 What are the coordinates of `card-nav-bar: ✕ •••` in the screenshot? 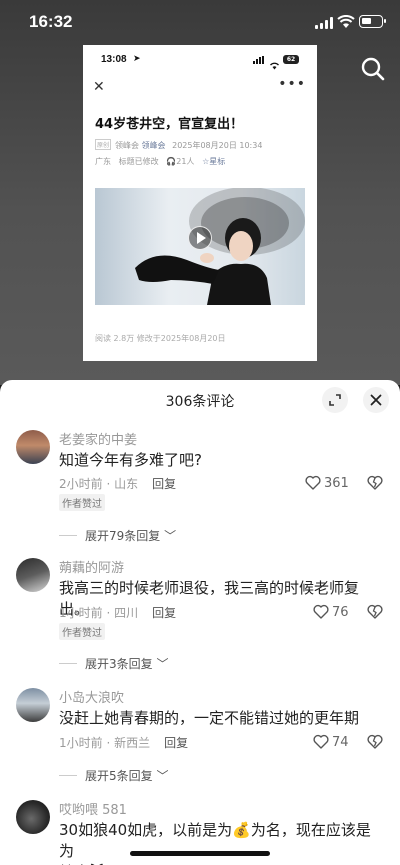 It's located at (200, 87).